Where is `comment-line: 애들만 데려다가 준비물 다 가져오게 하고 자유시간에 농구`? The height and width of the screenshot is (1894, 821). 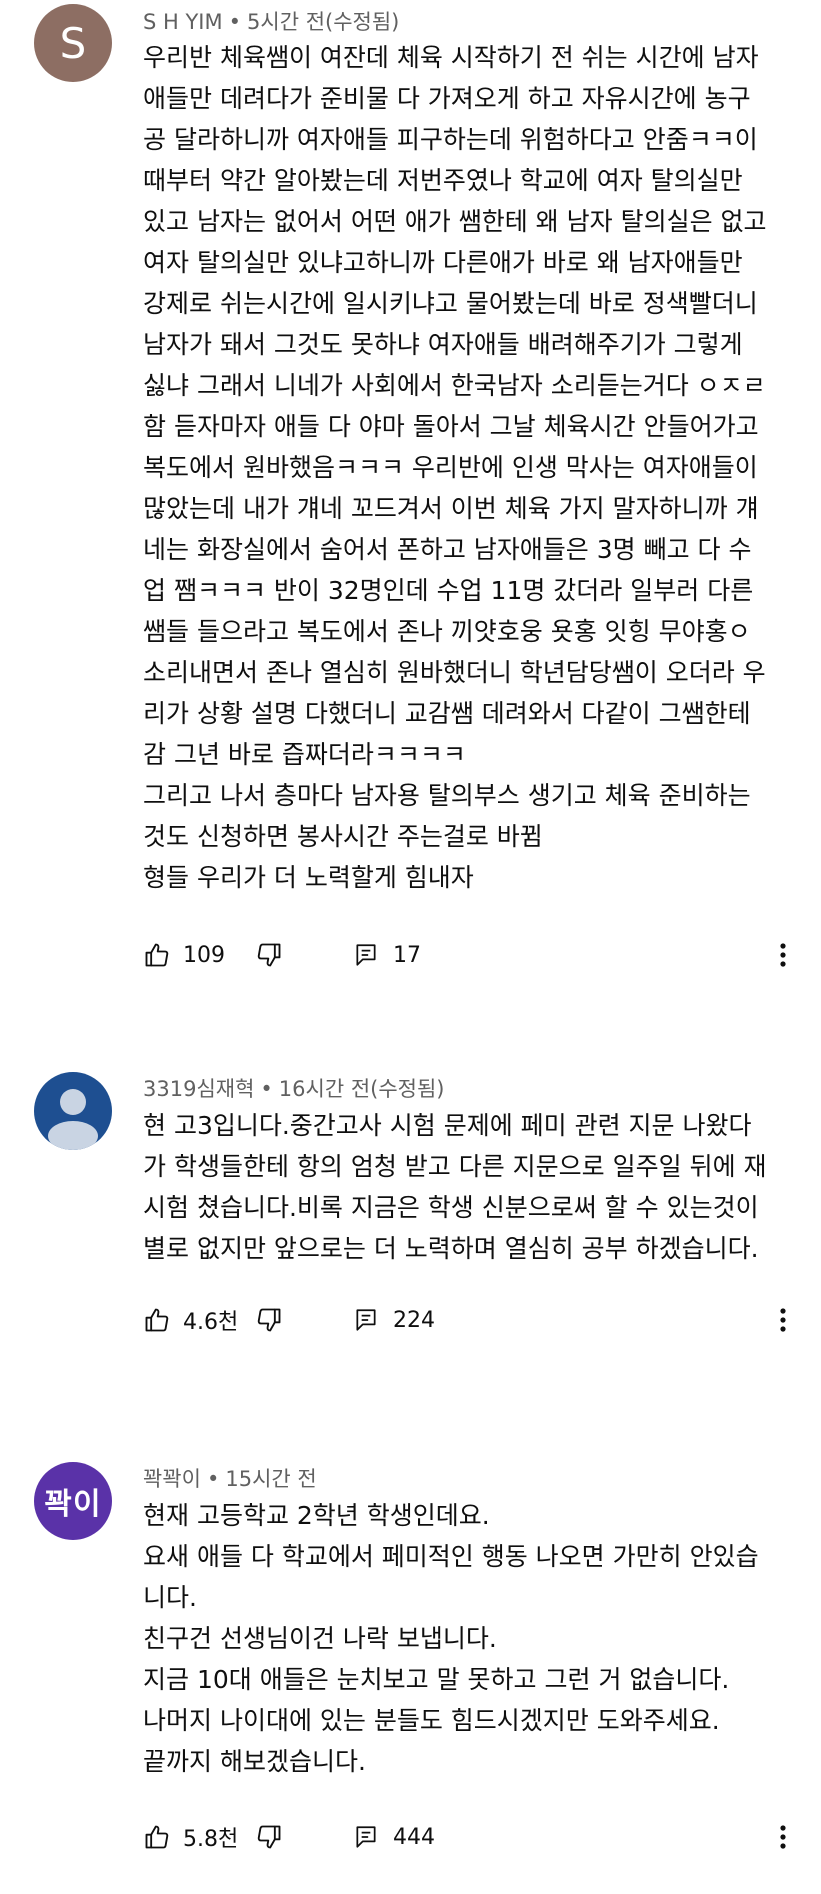 comment-line: 애들만 데려다가 준비물 다 가져오게 하고 자유시간에 농구 is located at coordinates (447, 98).